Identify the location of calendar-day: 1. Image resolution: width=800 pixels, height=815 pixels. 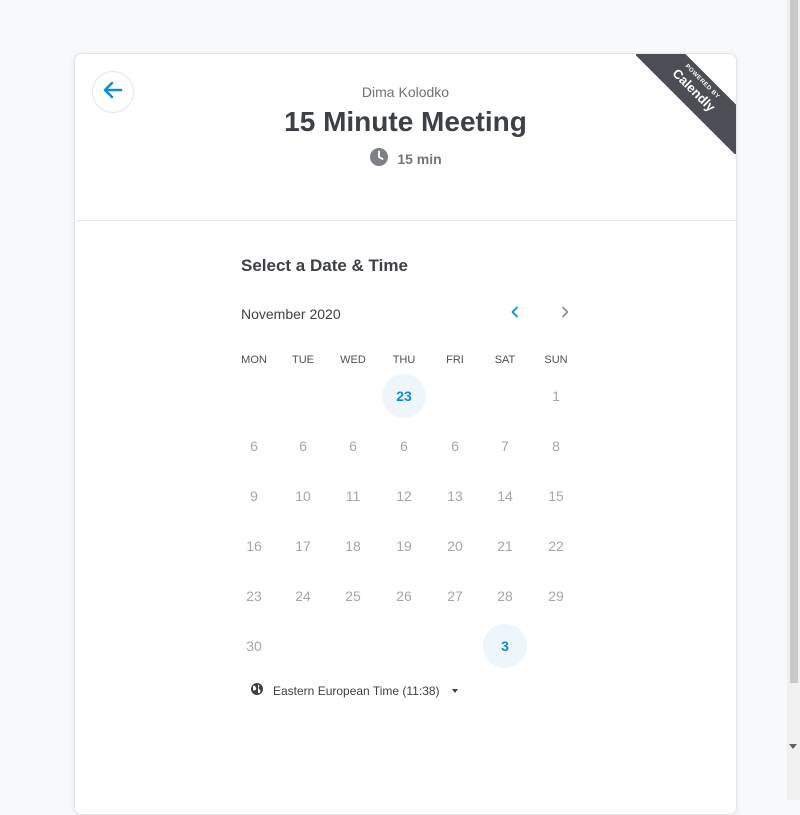
(556, 396).